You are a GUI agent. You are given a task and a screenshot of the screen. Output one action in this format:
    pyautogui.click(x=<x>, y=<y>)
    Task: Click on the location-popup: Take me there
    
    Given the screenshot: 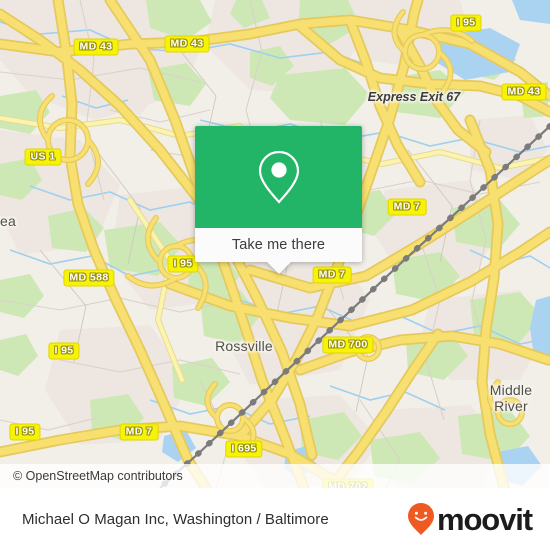 What is the action you would take?
    pyautogui.click(x=278, y=200)
    